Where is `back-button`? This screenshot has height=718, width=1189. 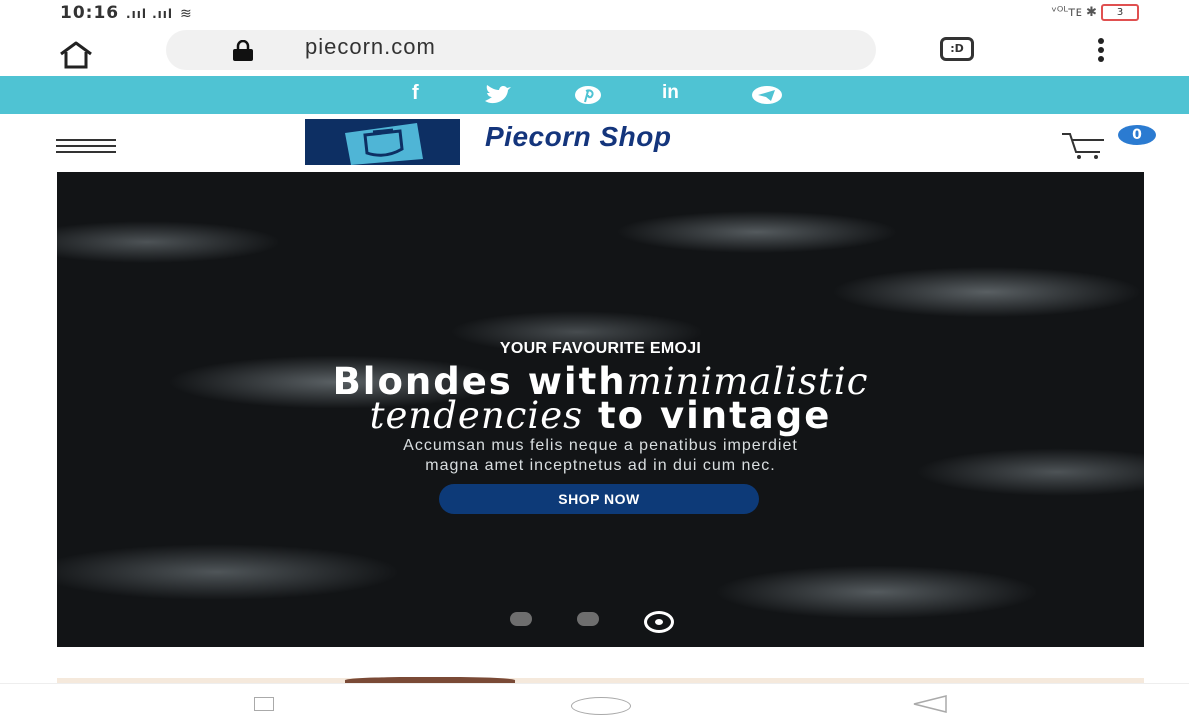 back-button is located at coordinates (930, 704).